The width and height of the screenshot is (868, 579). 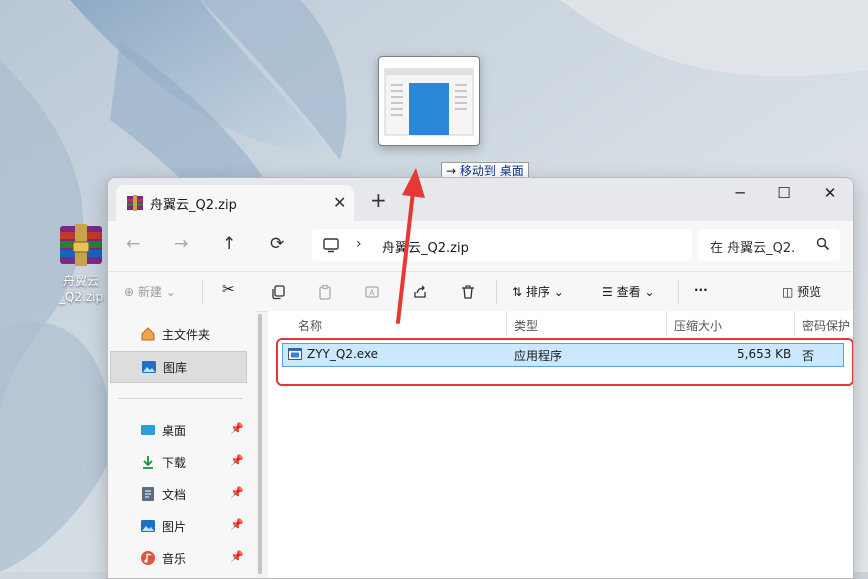 I want to click on music-icon, so click(x=148, y=559).